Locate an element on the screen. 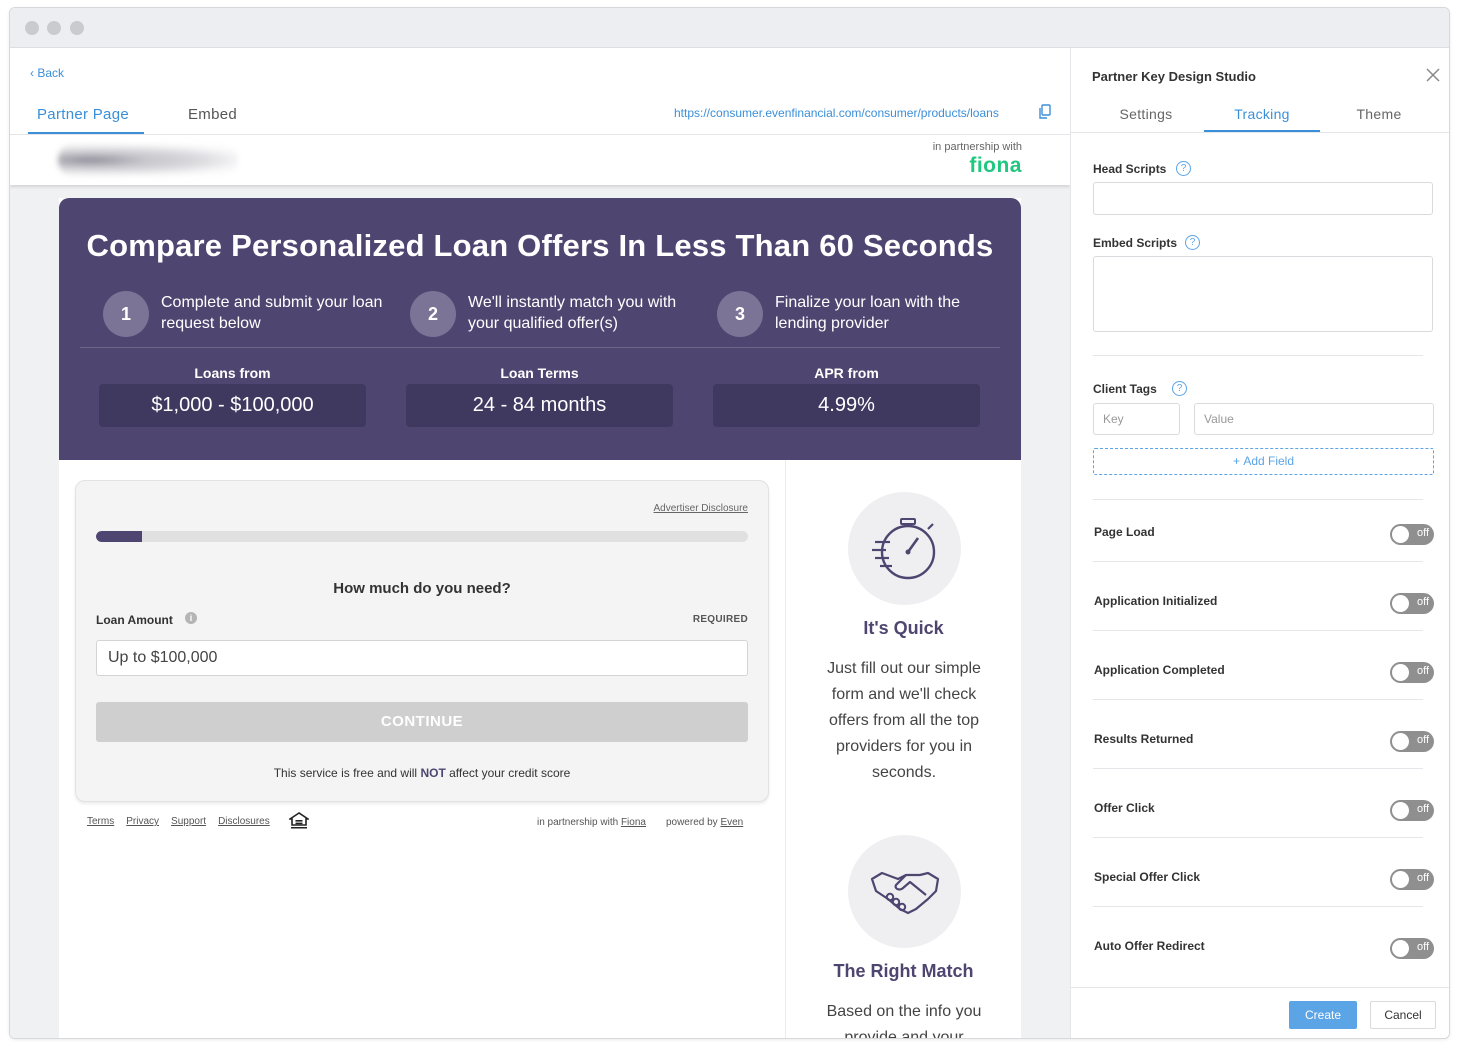 The image size is (1459, 1051). tag-value-input: Value is located at coordinates (1314, 419).